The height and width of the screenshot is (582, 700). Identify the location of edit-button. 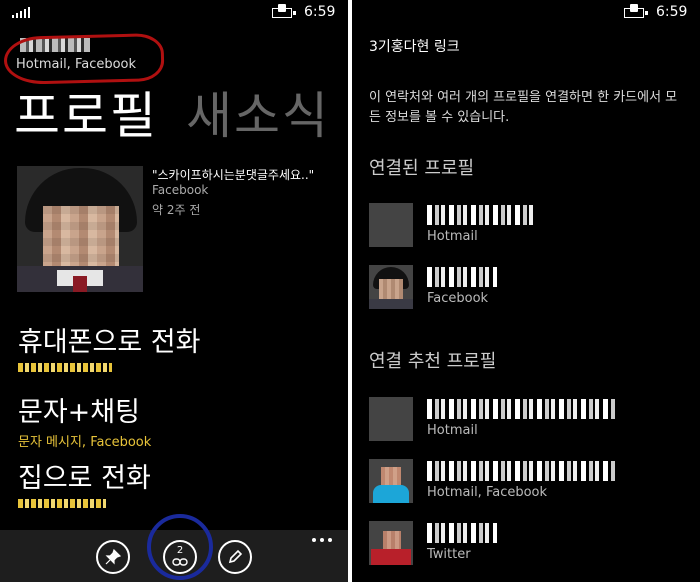
(235, 557).